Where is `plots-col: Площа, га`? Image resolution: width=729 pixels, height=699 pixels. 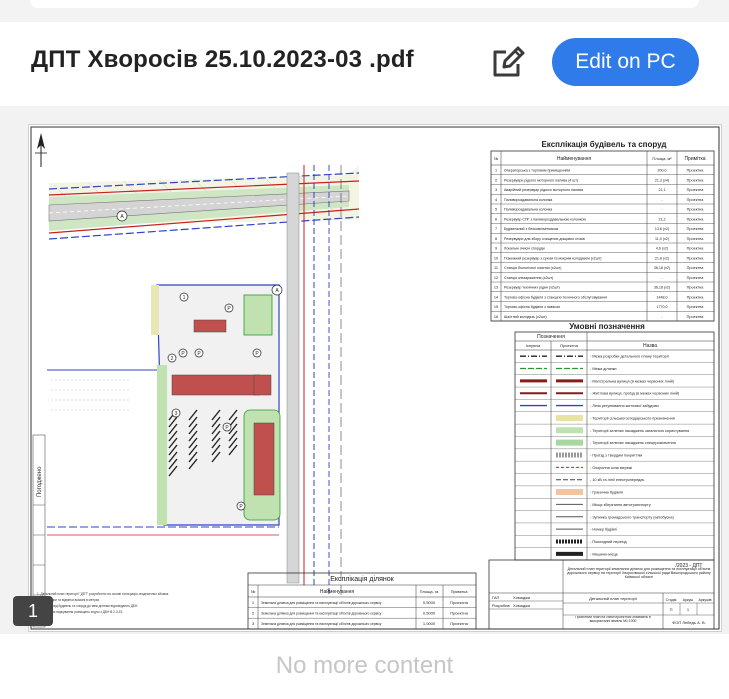 plots-col: Площа, га is located at coordinates (430, 591).